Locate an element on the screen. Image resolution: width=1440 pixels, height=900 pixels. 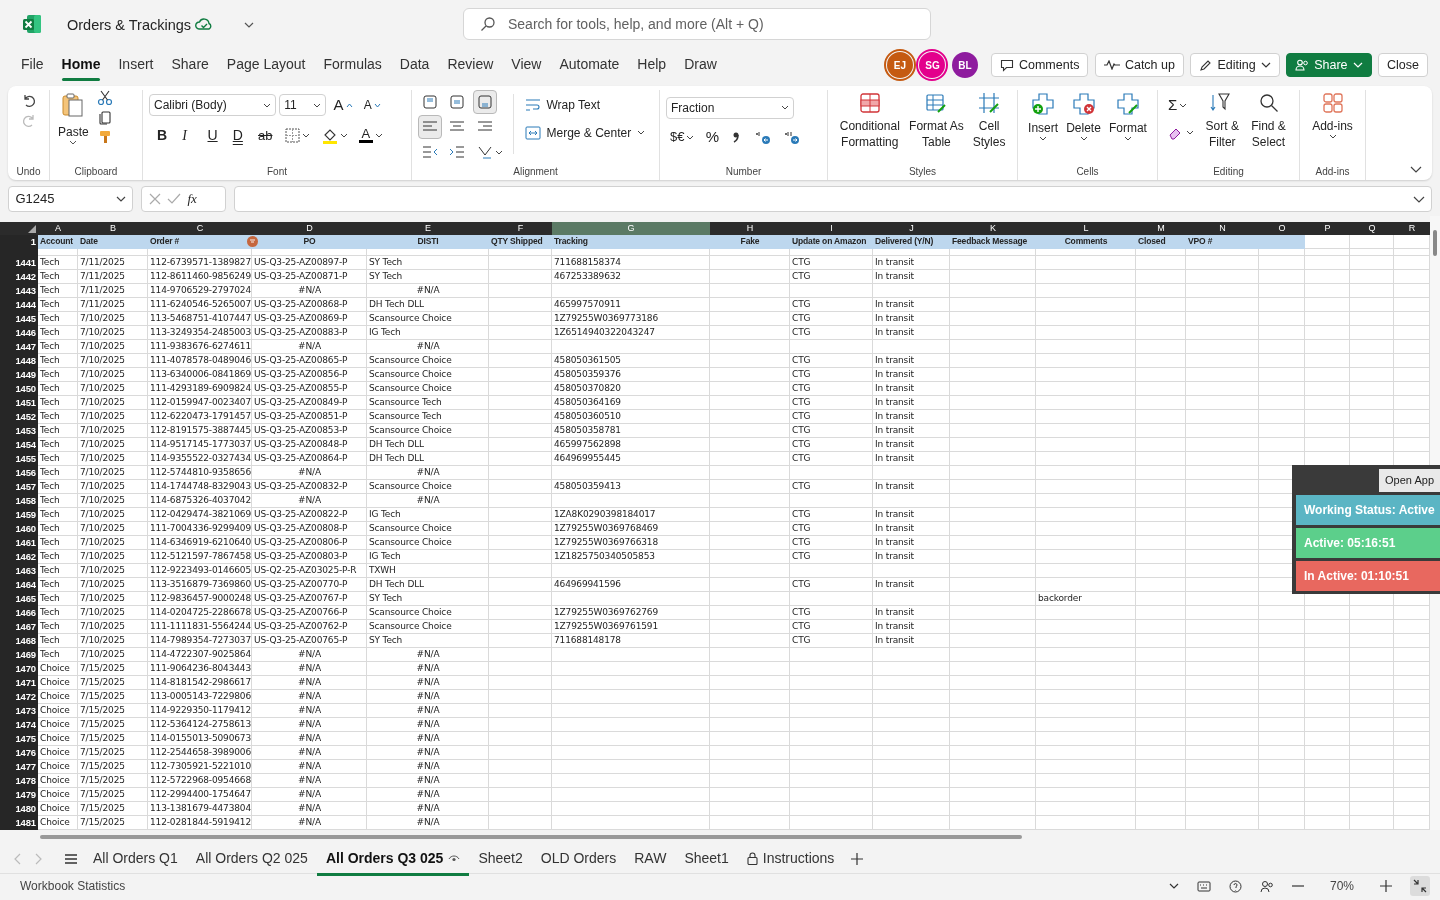
merge-center-button: Merge & Center is located at coordinates (585, 132).